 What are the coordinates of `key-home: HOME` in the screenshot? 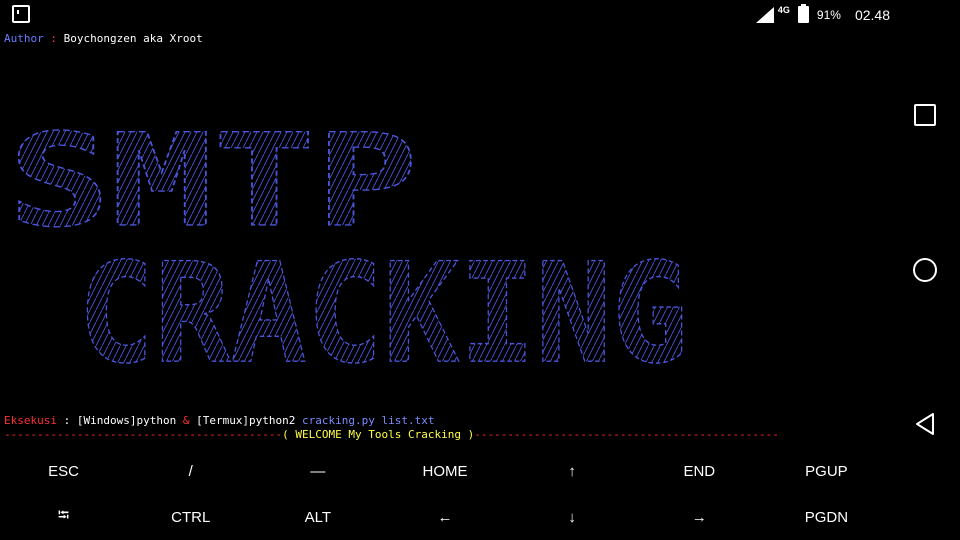 It's located at (444, 471).